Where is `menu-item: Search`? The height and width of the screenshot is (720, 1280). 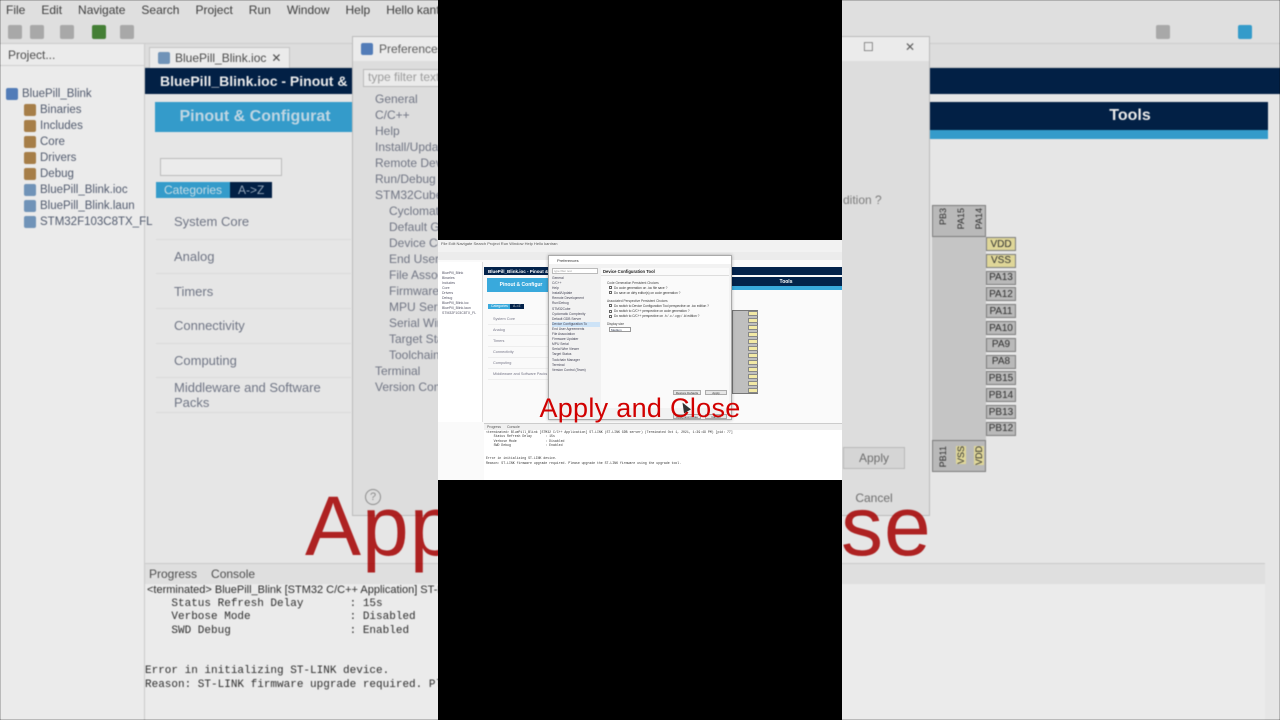
menu-item: Search is located at coordinates (160, 10).